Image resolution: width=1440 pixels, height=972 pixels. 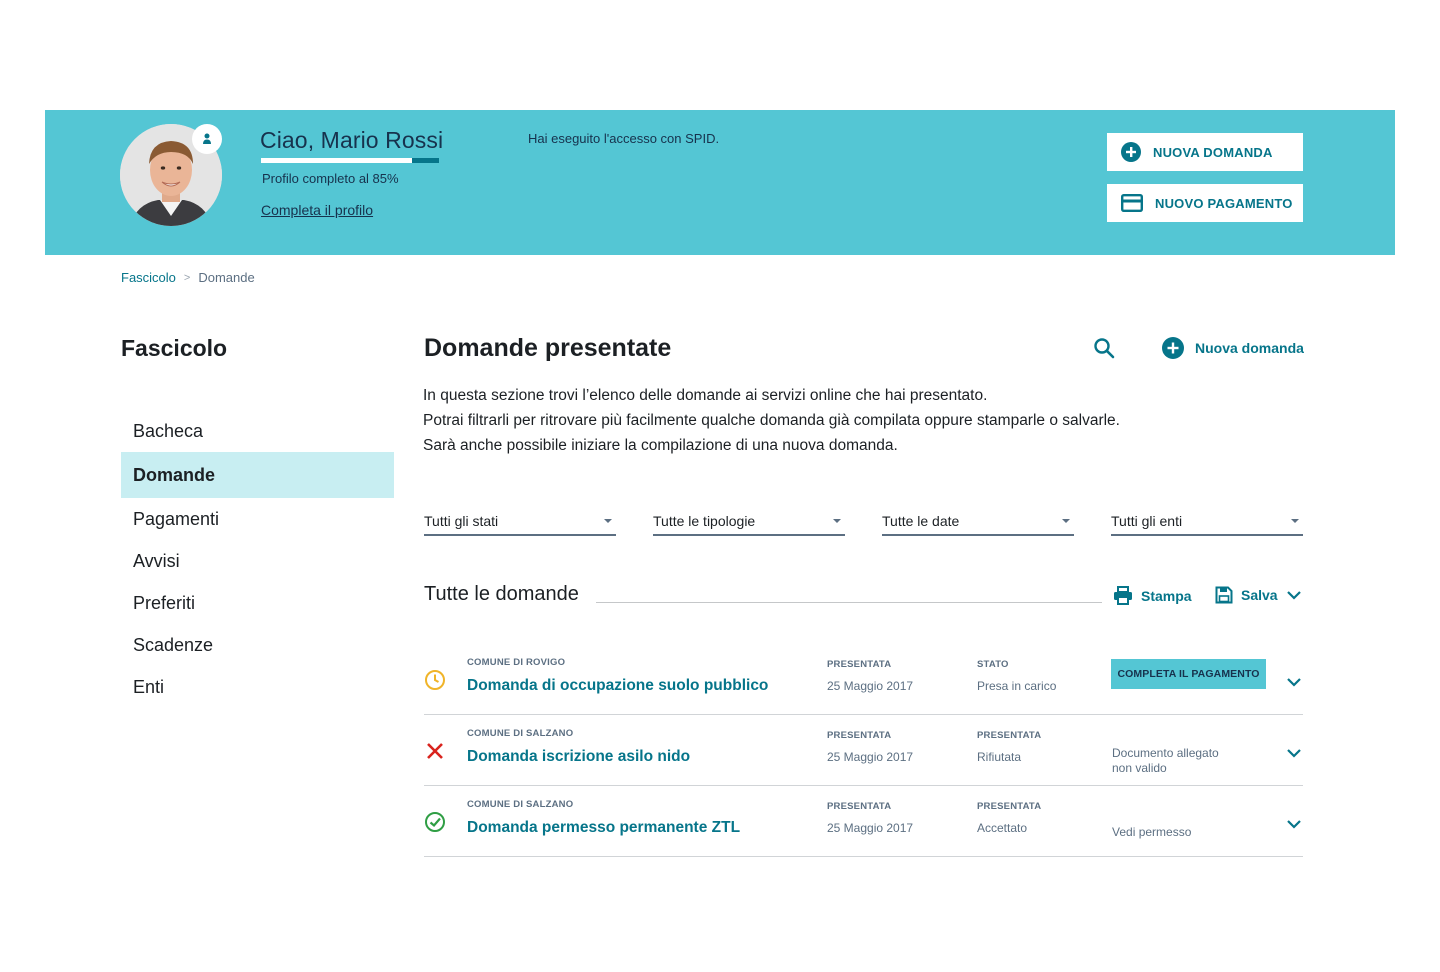 I want to click on entity-name: COMUNE DI ROVIGO, so click(x=516, y=662).